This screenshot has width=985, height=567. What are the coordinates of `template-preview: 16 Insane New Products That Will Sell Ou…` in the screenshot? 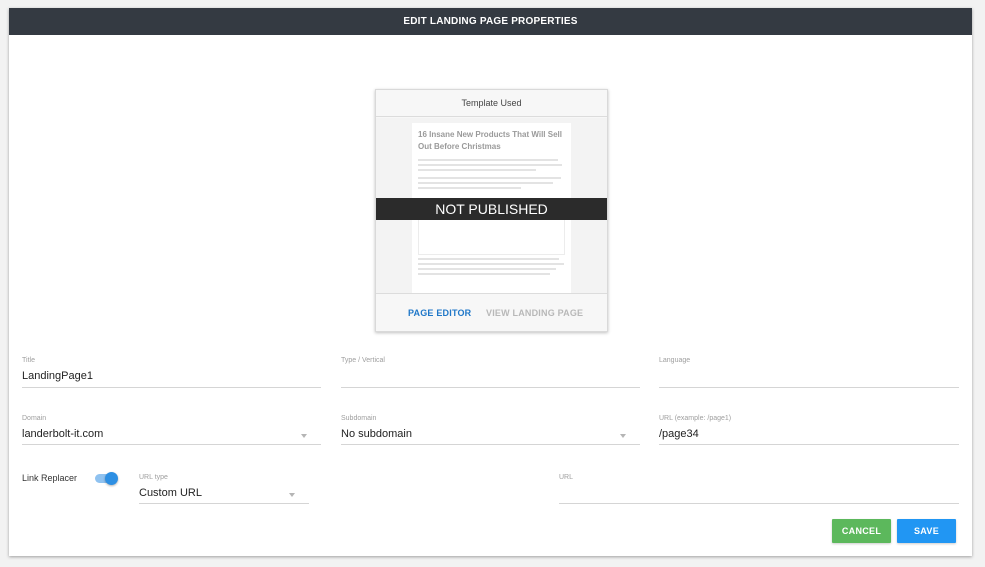 It's located at (491, 205).